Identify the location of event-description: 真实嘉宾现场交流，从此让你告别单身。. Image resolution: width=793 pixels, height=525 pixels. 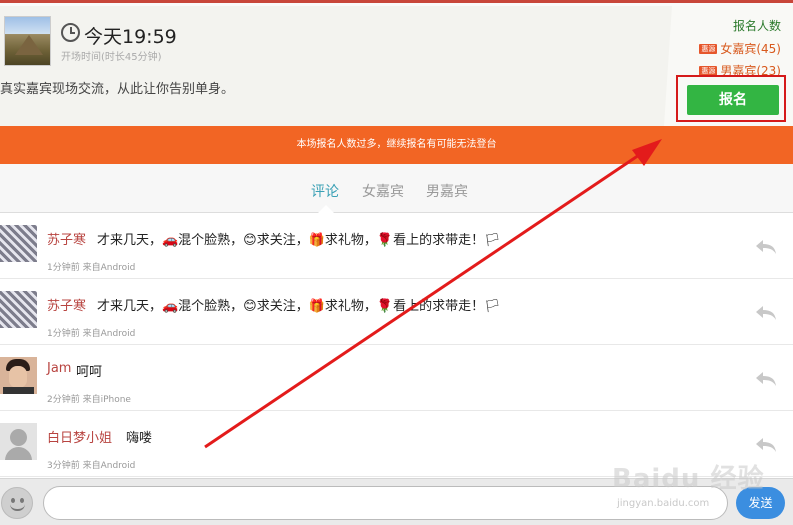
(117, 89).